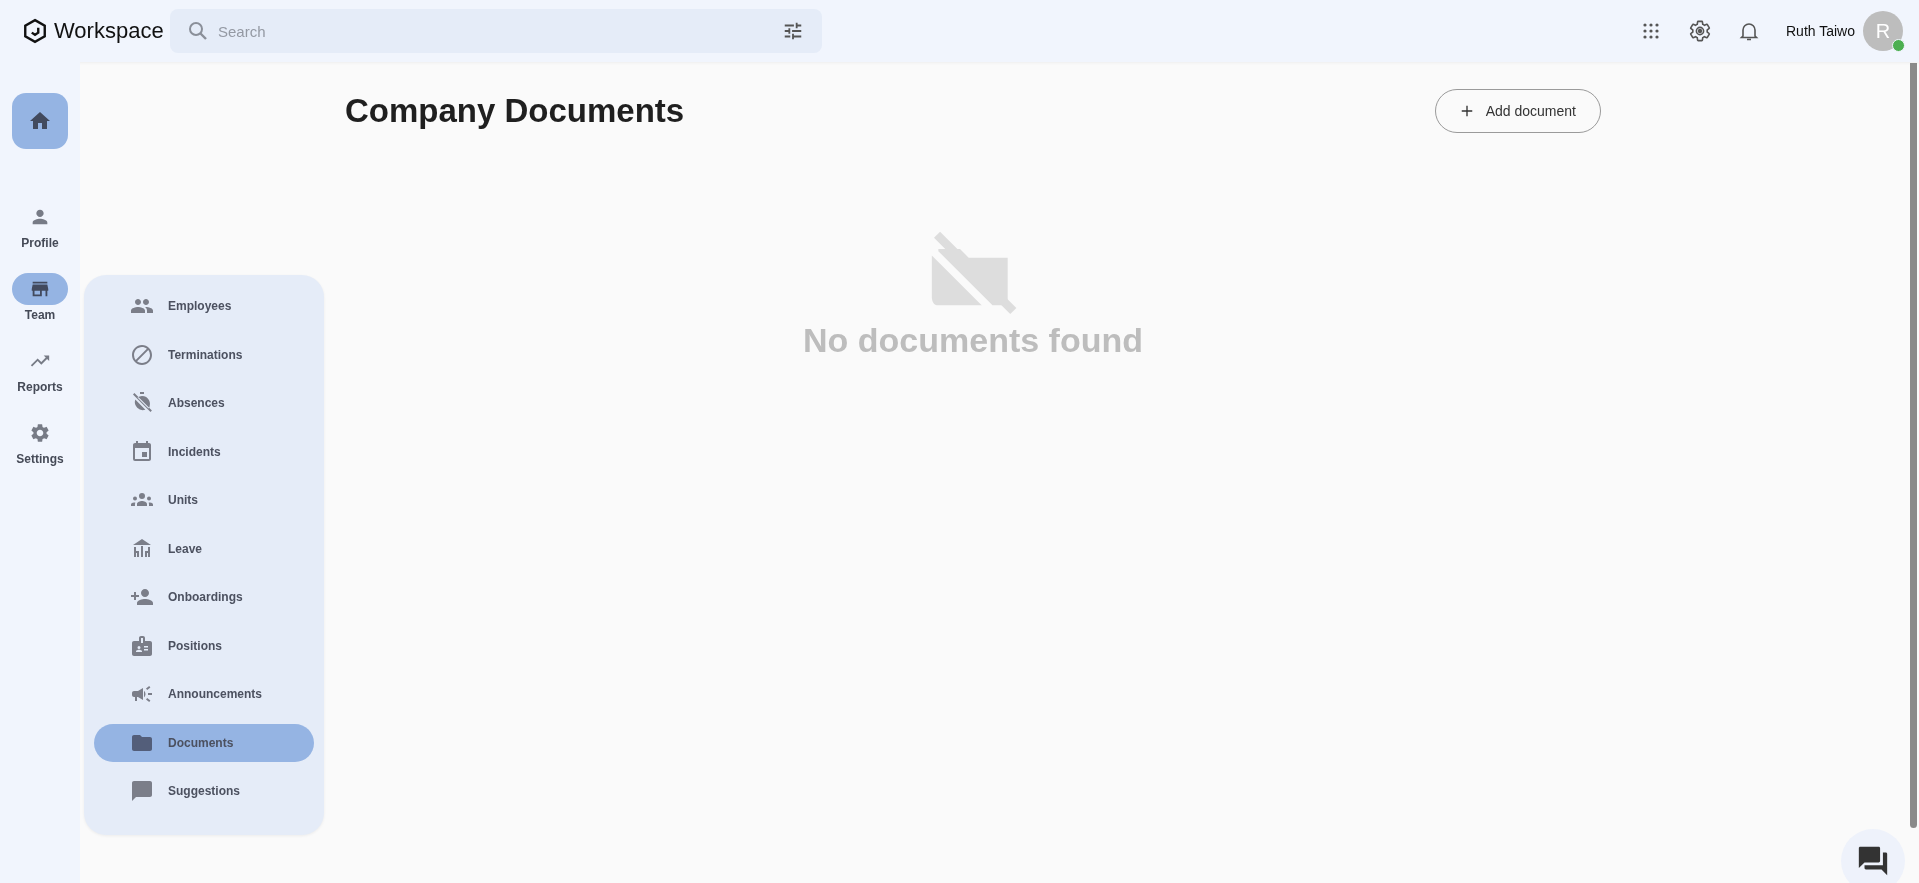 The image size is (1919, 883). I want to click on submenu-item: Absences, so click(204, 403).